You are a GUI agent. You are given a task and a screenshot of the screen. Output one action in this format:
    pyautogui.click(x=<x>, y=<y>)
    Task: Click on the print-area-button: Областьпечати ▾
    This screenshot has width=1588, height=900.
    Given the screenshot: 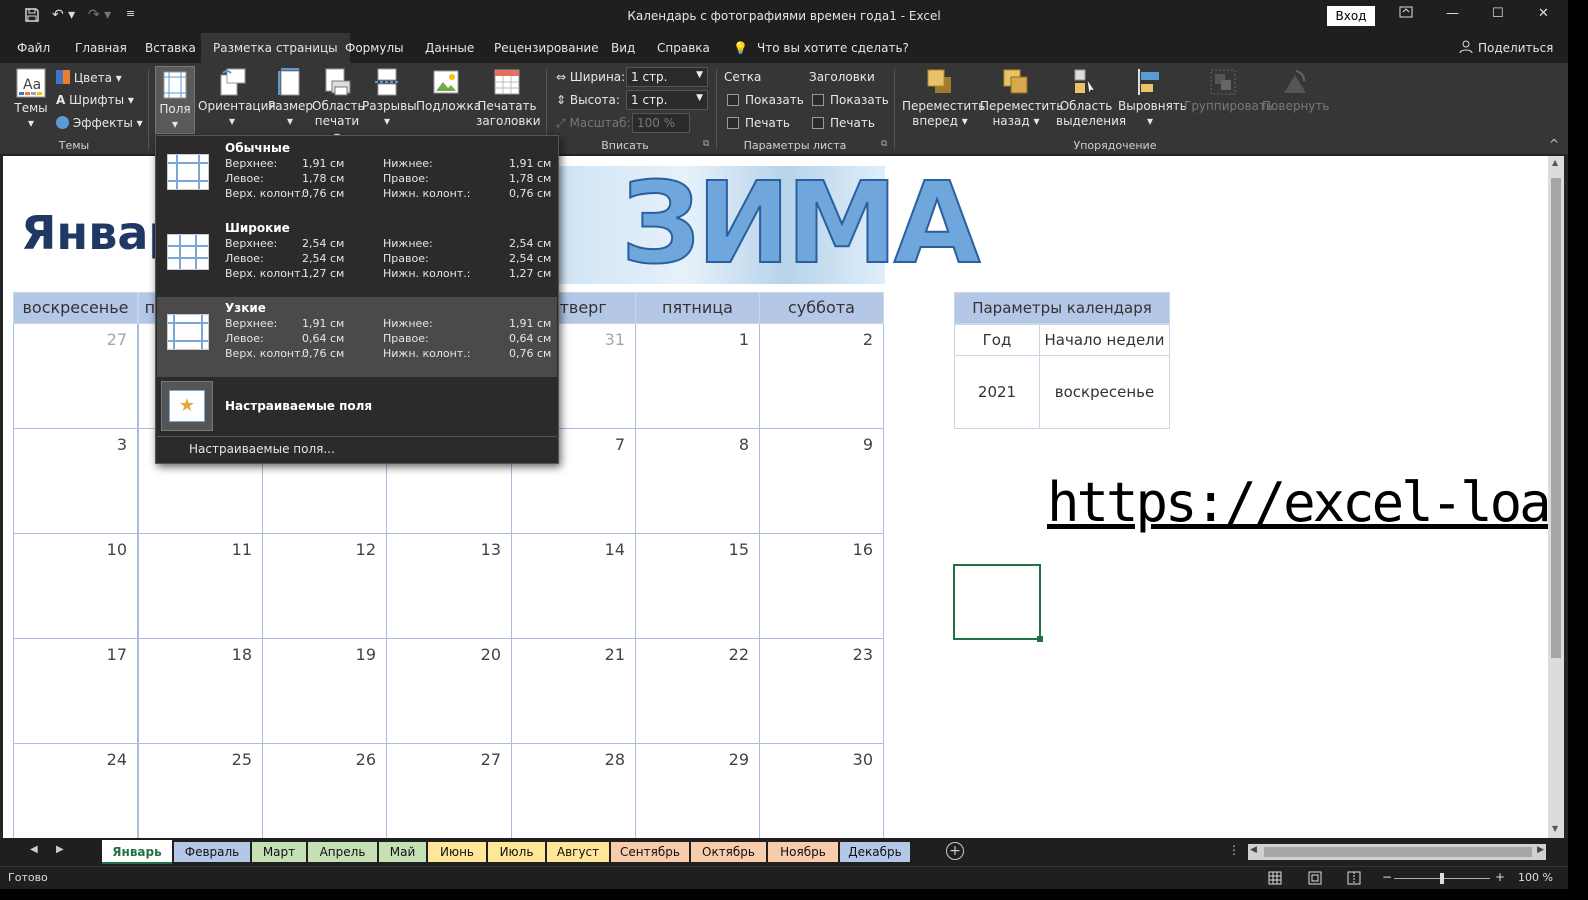 What is the action you would take?
    pyautogui.click(x=338, y=105)
    